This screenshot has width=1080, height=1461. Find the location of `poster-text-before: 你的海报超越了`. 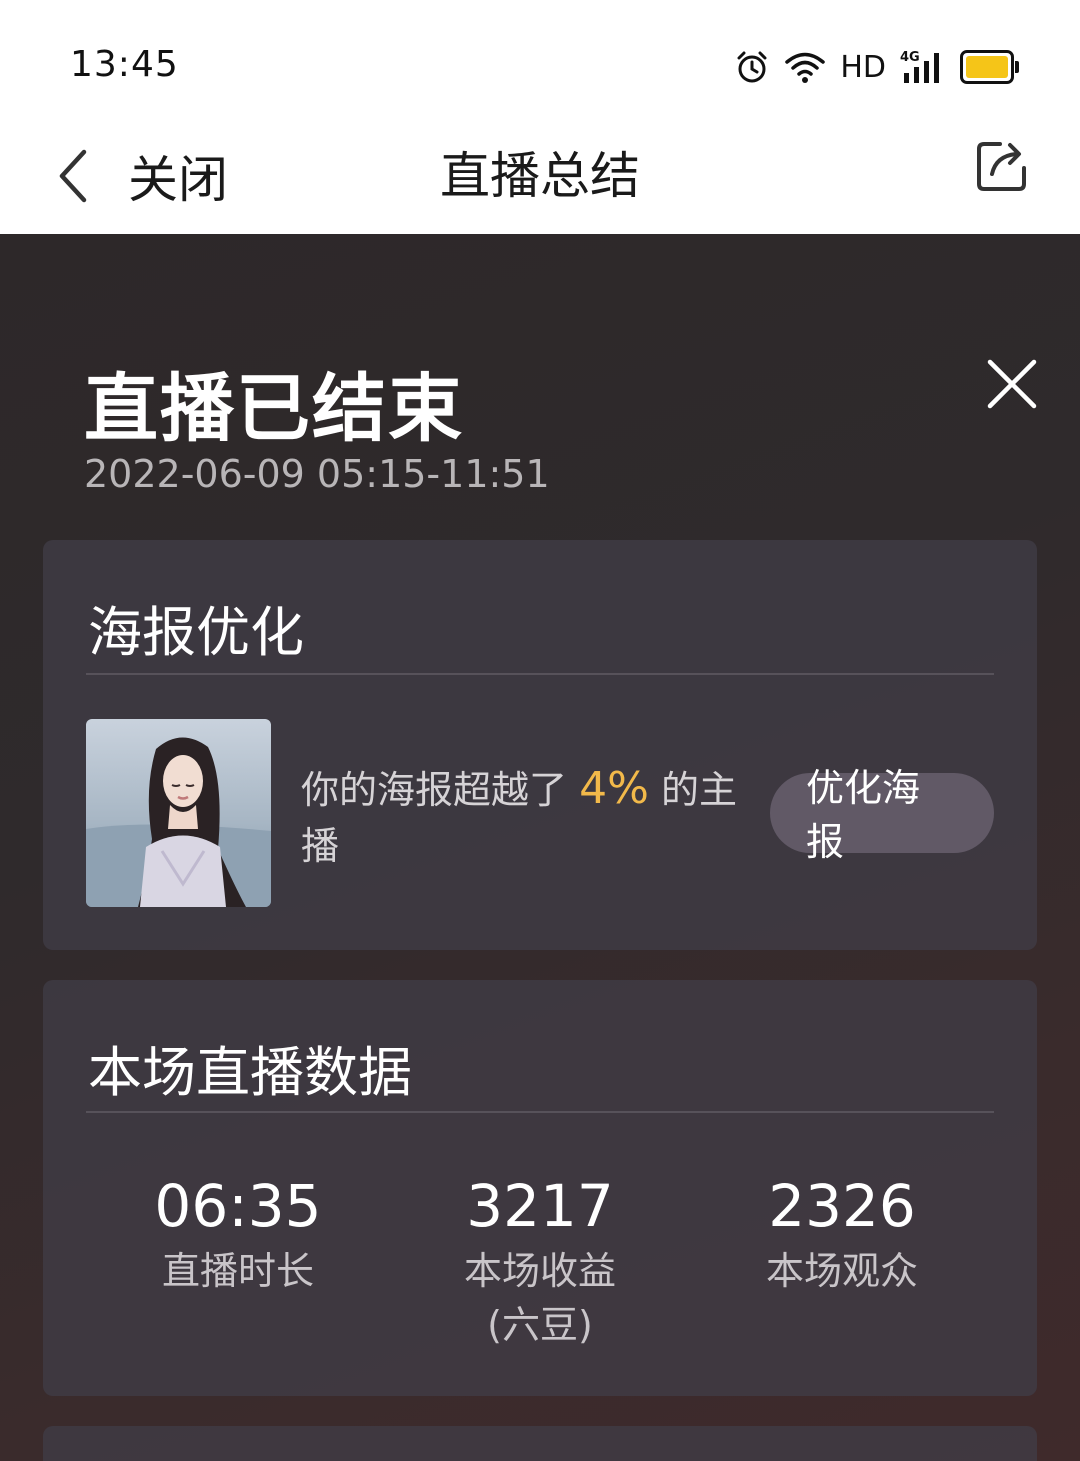

poster-text-before: 你的海报超越了 is located at coordinates (434, 790).